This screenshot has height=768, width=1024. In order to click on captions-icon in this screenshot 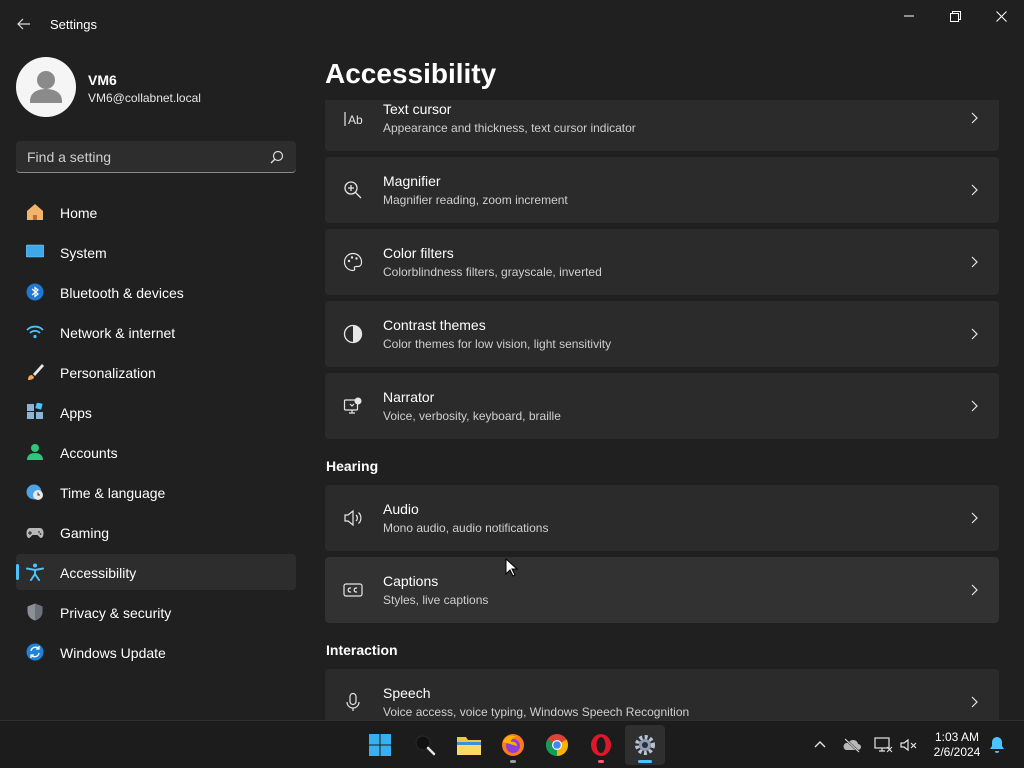, I will do `click(353, 590)`.